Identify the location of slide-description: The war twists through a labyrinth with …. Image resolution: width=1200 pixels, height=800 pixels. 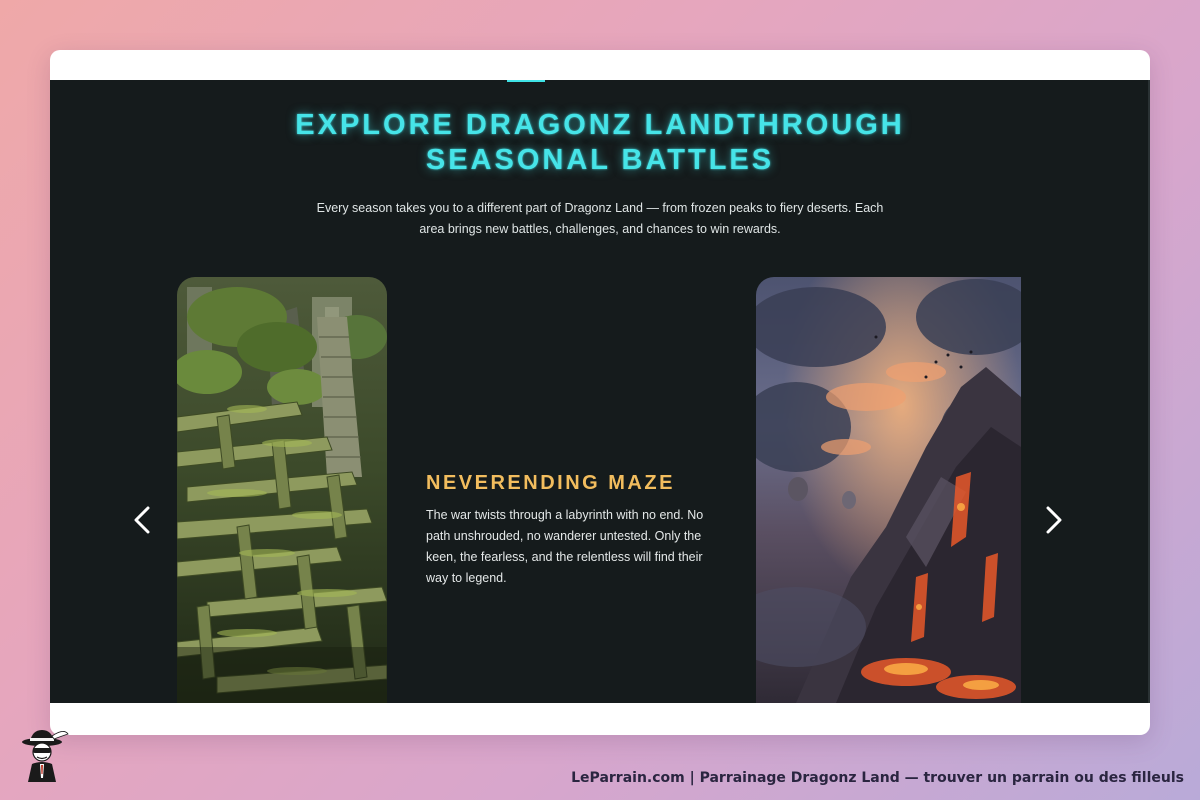
(565, 546).